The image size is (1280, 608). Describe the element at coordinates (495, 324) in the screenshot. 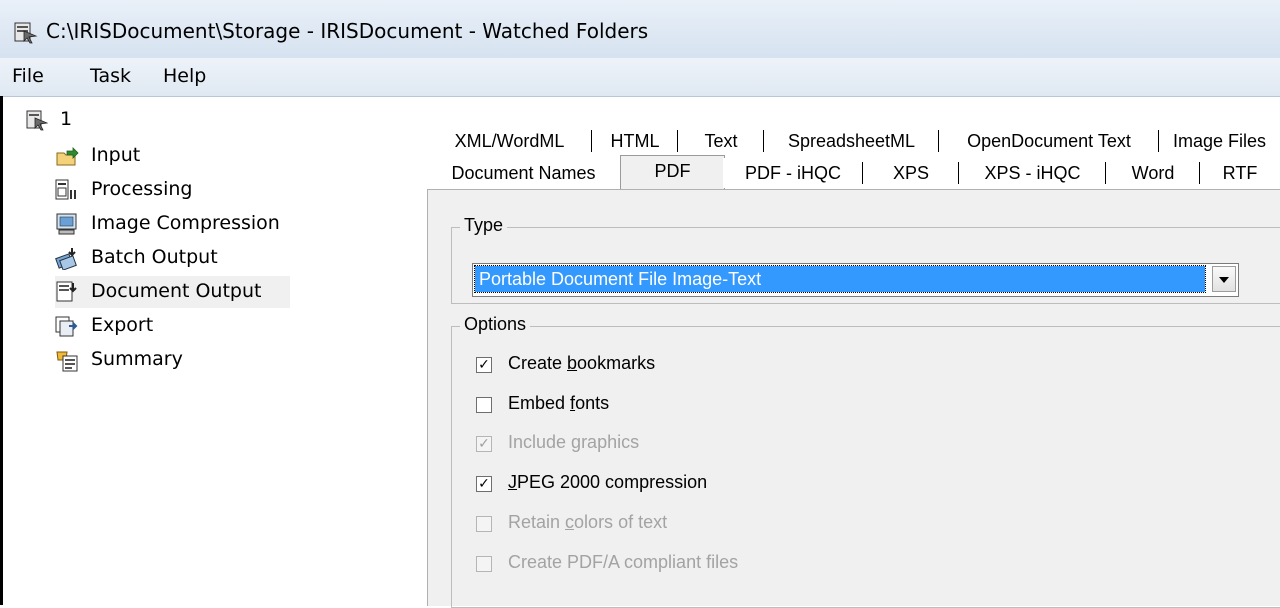

I see `options-group-title: Options` at that location.